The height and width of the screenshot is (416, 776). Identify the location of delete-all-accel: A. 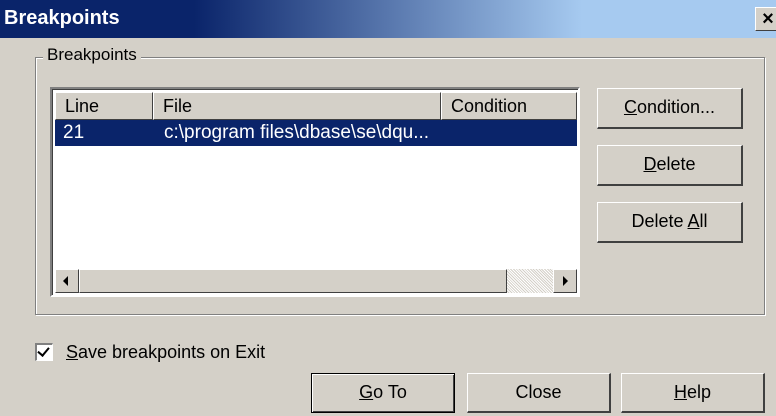
(693, 221).